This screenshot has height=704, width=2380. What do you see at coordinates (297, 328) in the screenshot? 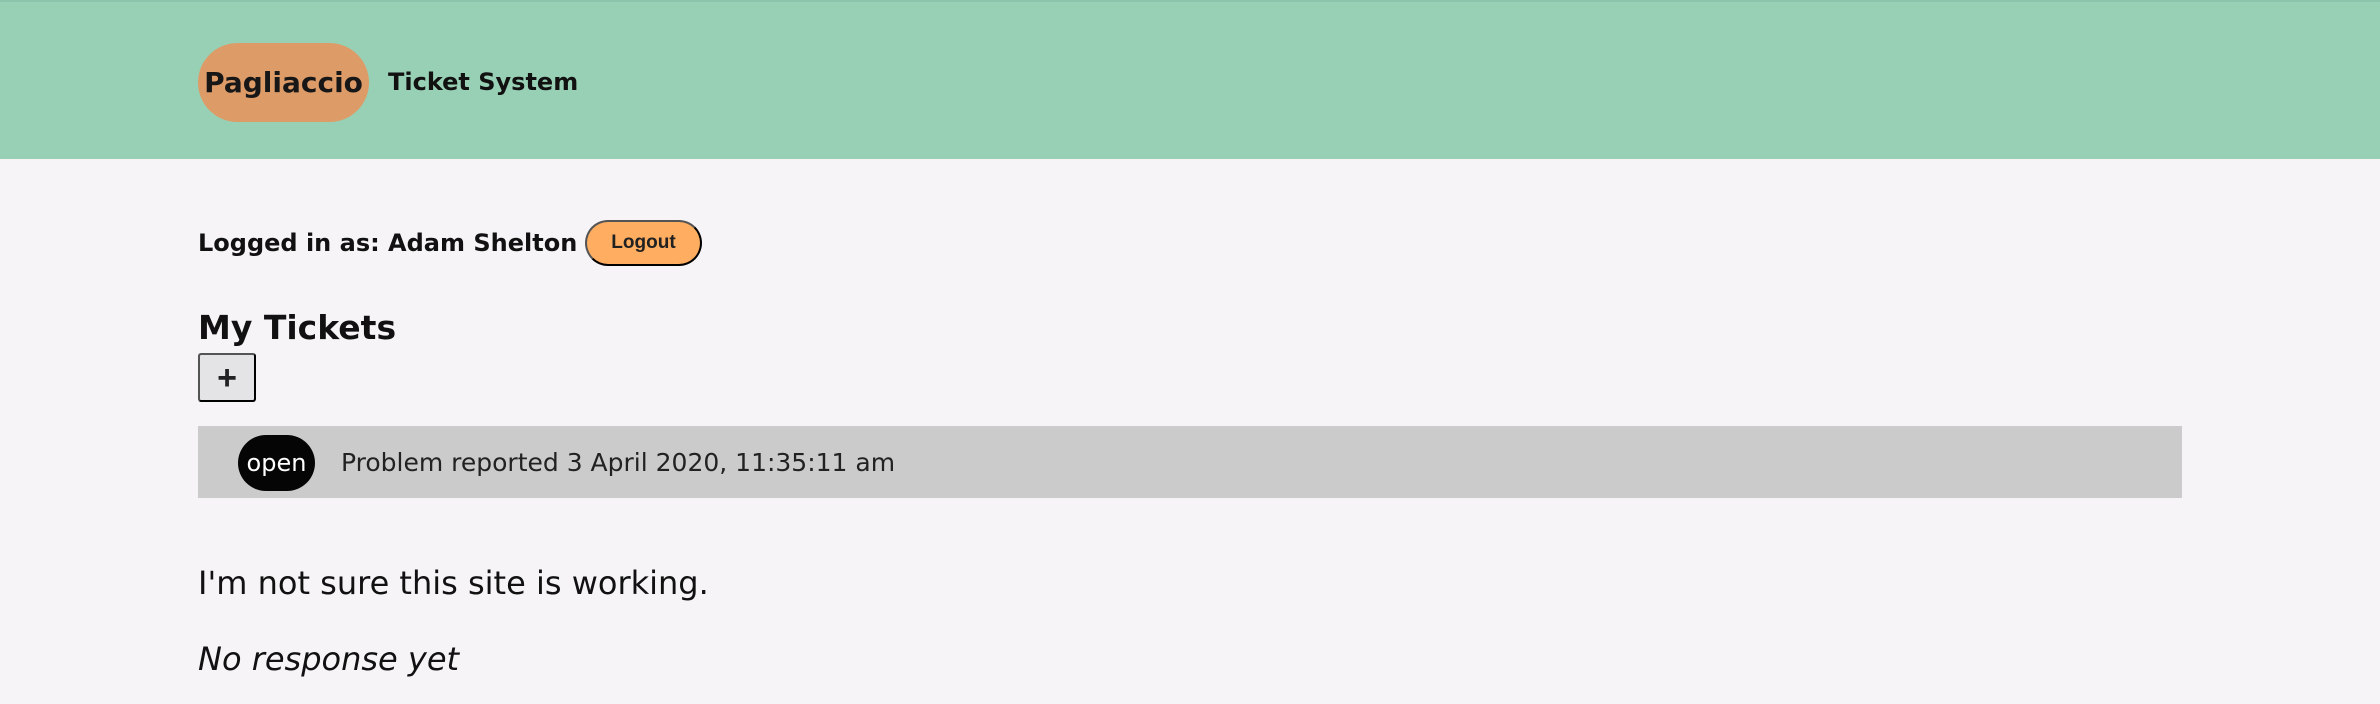
I see `page-title: My Tickets` at bounding box center [297, 328].